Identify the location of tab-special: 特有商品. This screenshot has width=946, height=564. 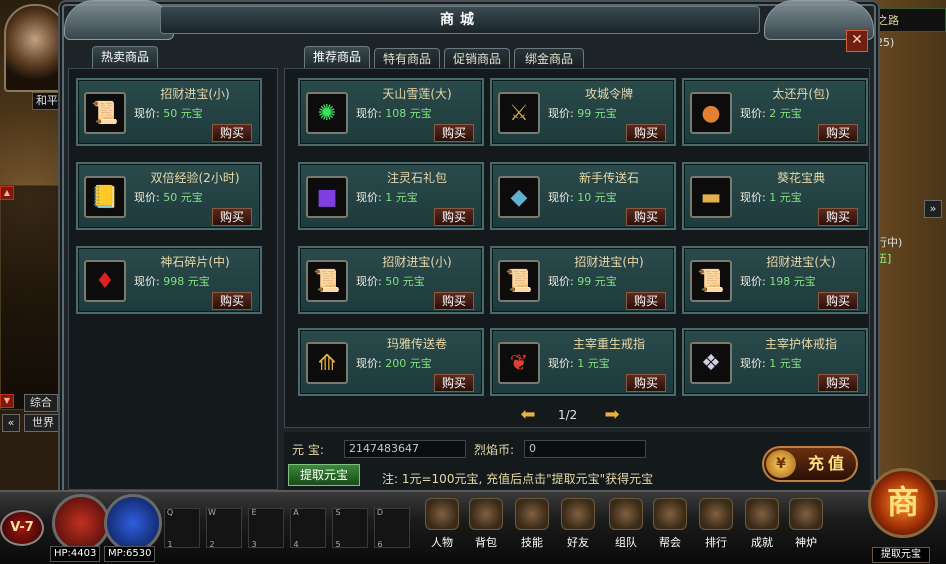
(407, 59).